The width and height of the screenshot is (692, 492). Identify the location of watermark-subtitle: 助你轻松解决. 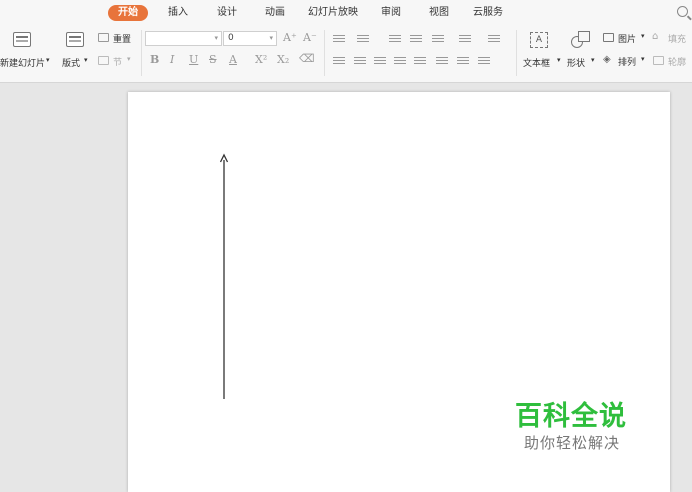
(572, 443).